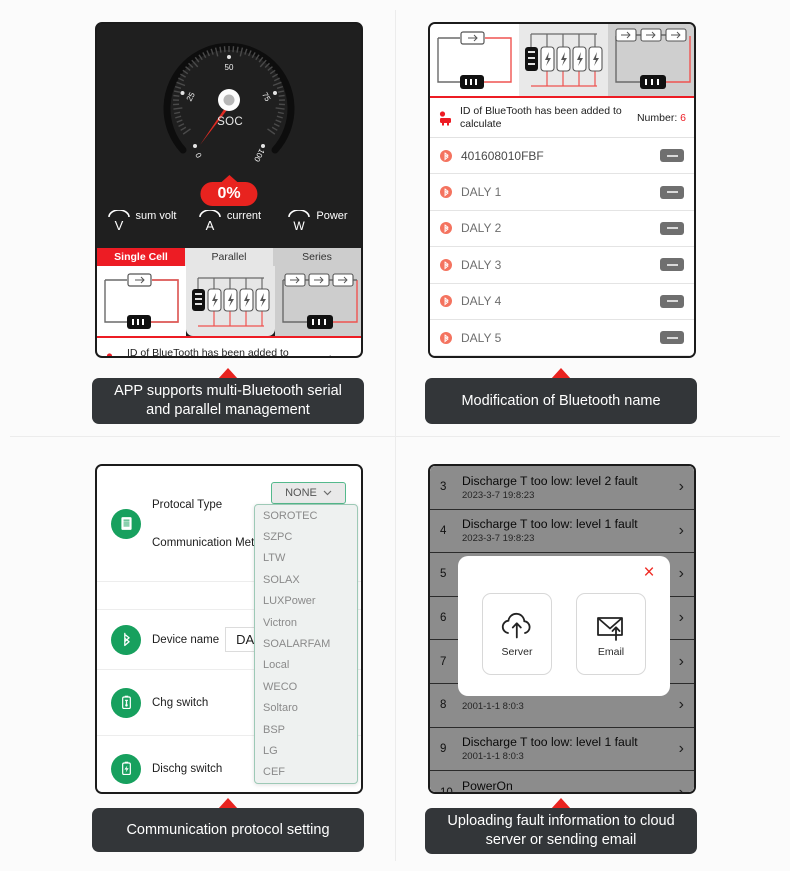  I want to click on protocol-type-select: NONE, so click(308, 493).